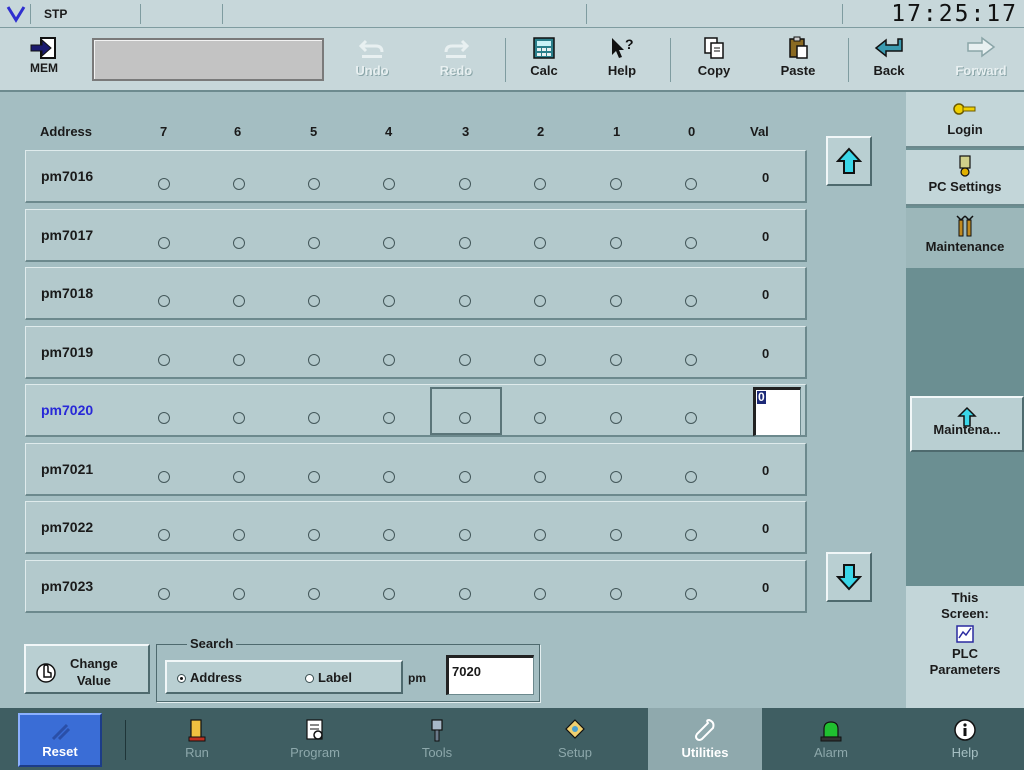 The image size is (1024, 770). What do you see at coordinates (889, 59) in the screenshot?
I see `back-button: Back` at bounding box center [889, 59].